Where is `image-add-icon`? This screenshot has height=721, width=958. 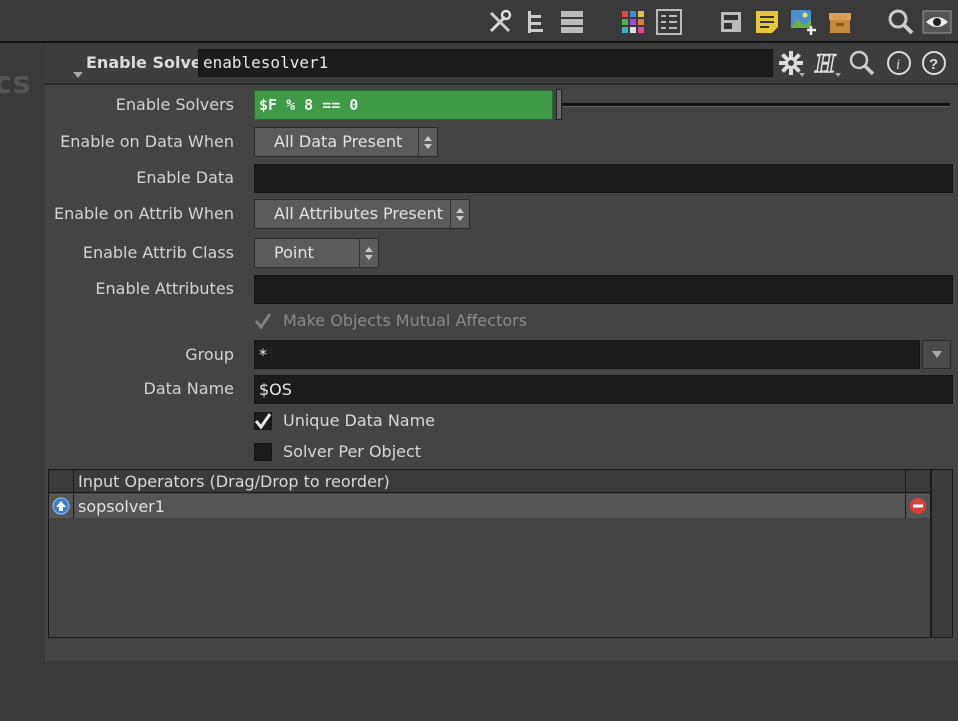
image-add-icon is located at coordinates (803, 22).